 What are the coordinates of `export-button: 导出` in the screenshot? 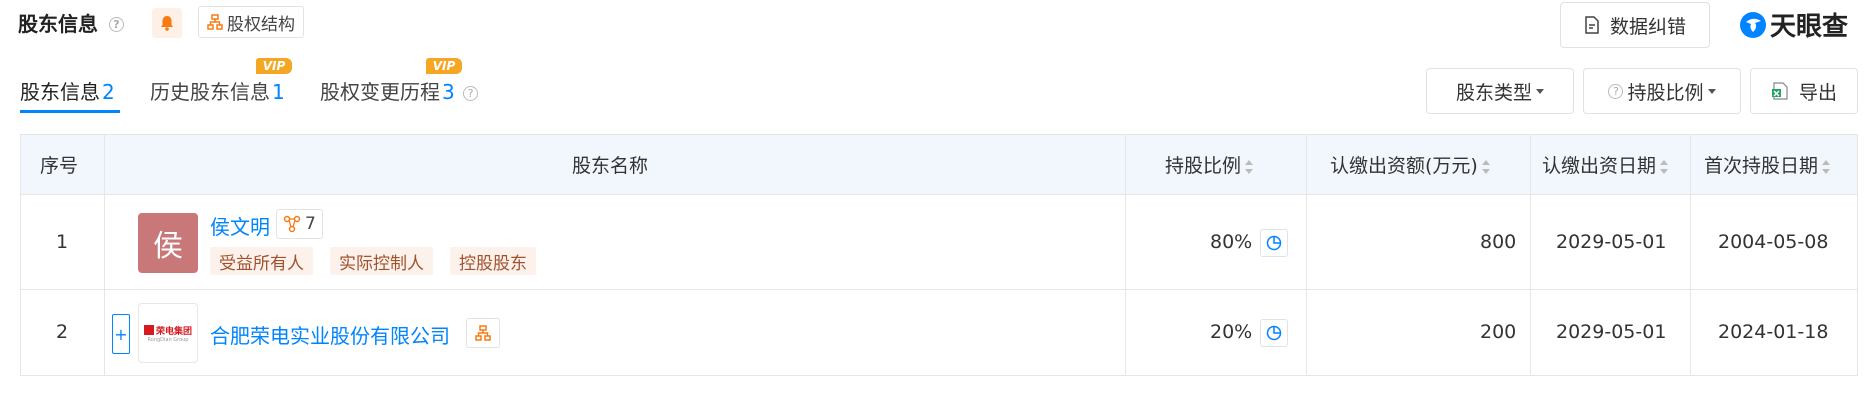 It's located at (1804, 91).